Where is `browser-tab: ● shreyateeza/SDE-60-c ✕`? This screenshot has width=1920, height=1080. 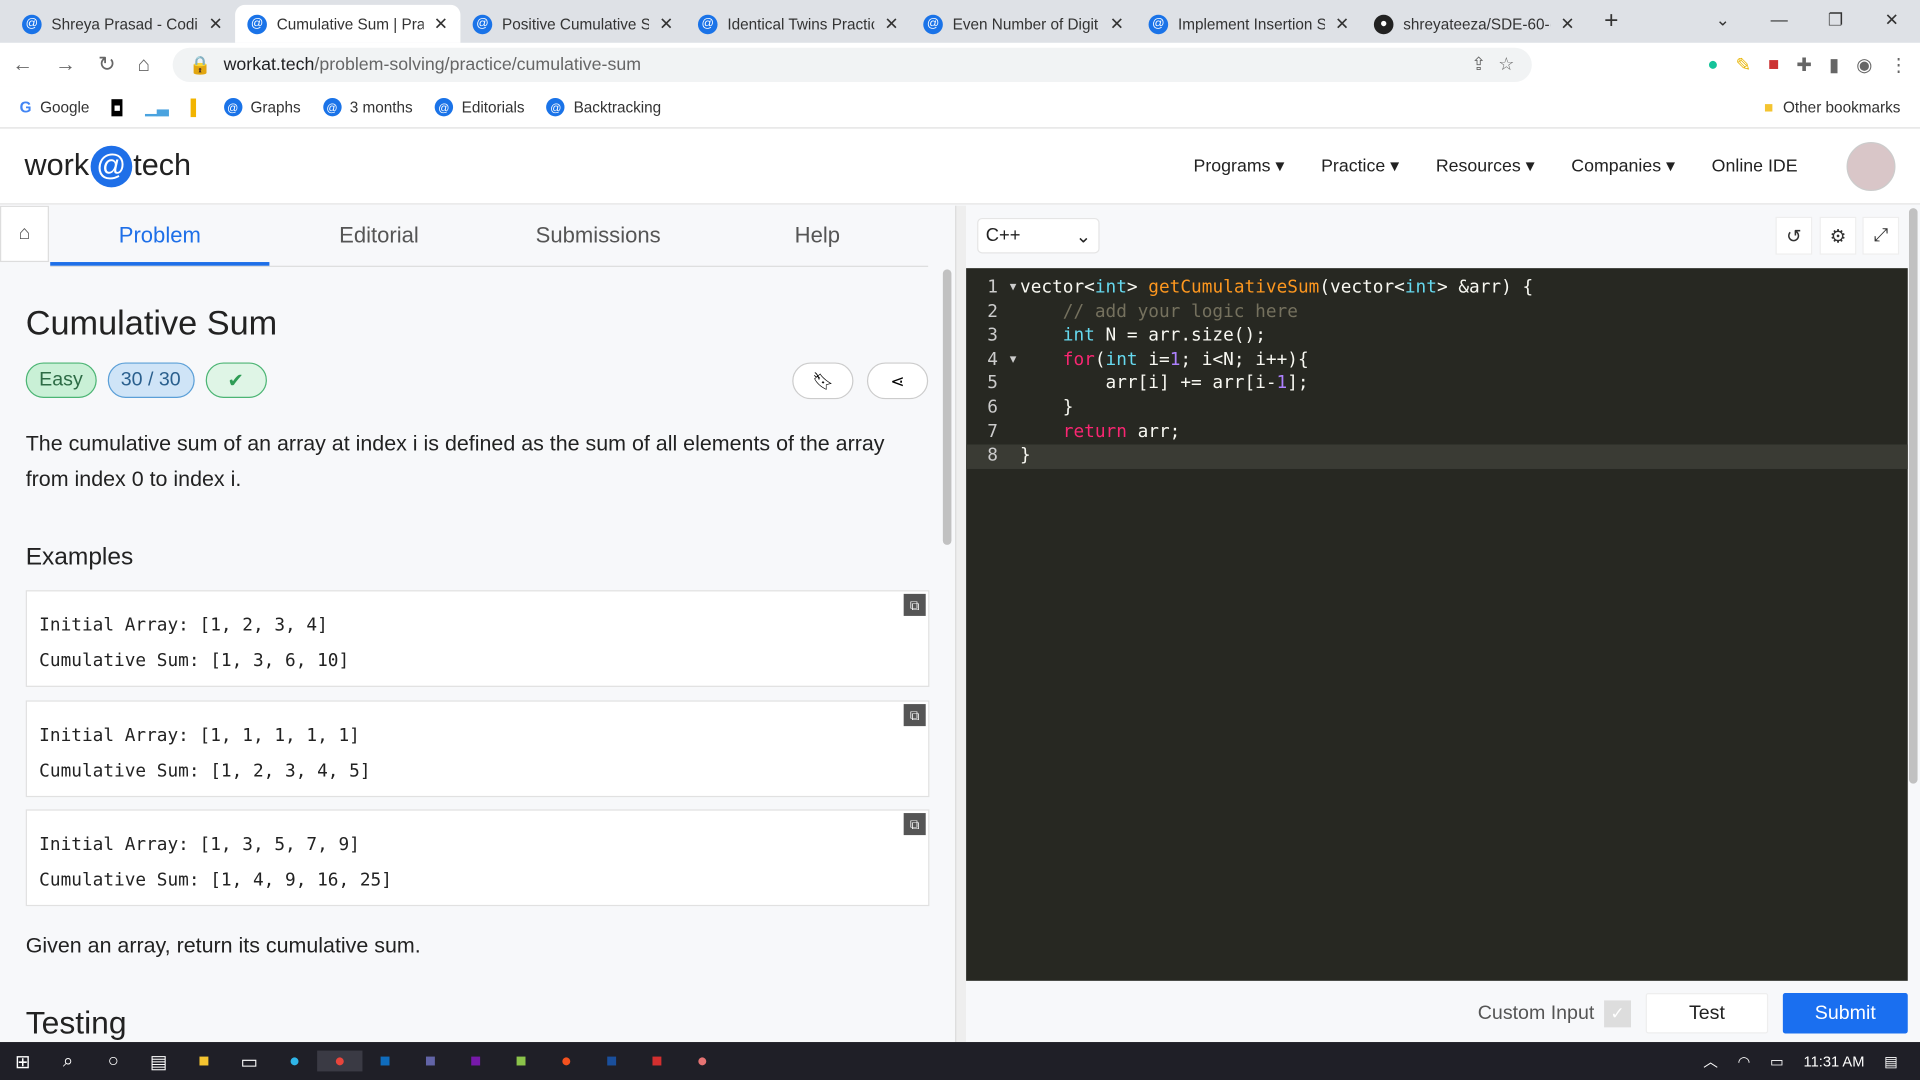
browser-tab: ● shreyateeza/SDE-60-c ✕ is located at coordinates (1474, 24).